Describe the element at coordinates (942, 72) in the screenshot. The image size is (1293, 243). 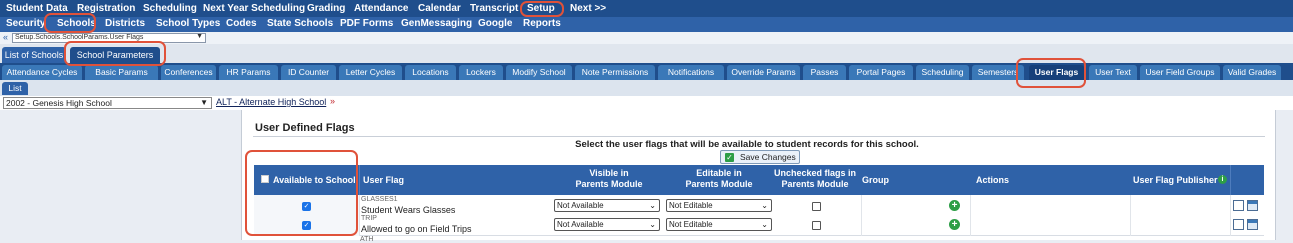
I see `tab-scheduling: Scheduling` at that location.